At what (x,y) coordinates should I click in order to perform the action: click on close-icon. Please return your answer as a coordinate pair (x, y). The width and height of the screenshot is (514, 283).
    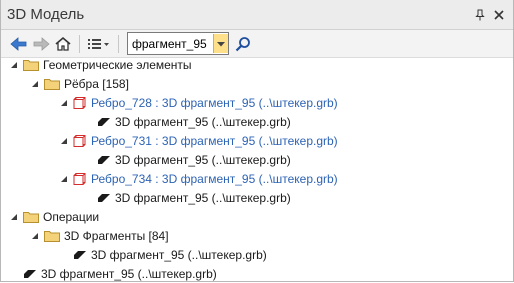
    Looking at the image, I should click on (499, 15).